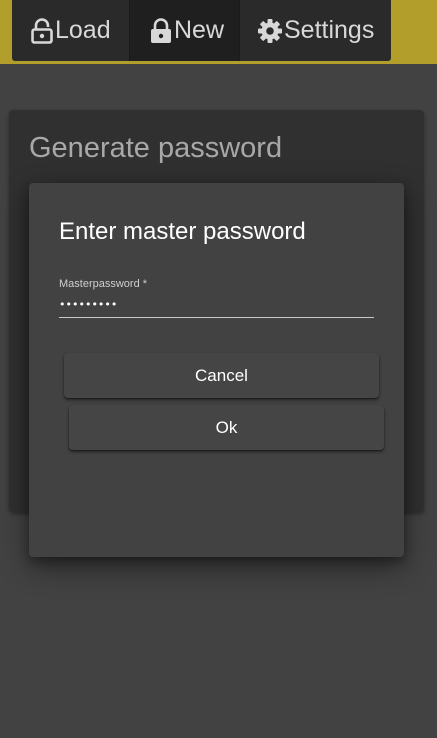 The width and height of the screenshot is (437, 738). What do you see at coordinates (161, 30) in the screenshot?
I see `lock-icon` at bounding box center [161, 30].